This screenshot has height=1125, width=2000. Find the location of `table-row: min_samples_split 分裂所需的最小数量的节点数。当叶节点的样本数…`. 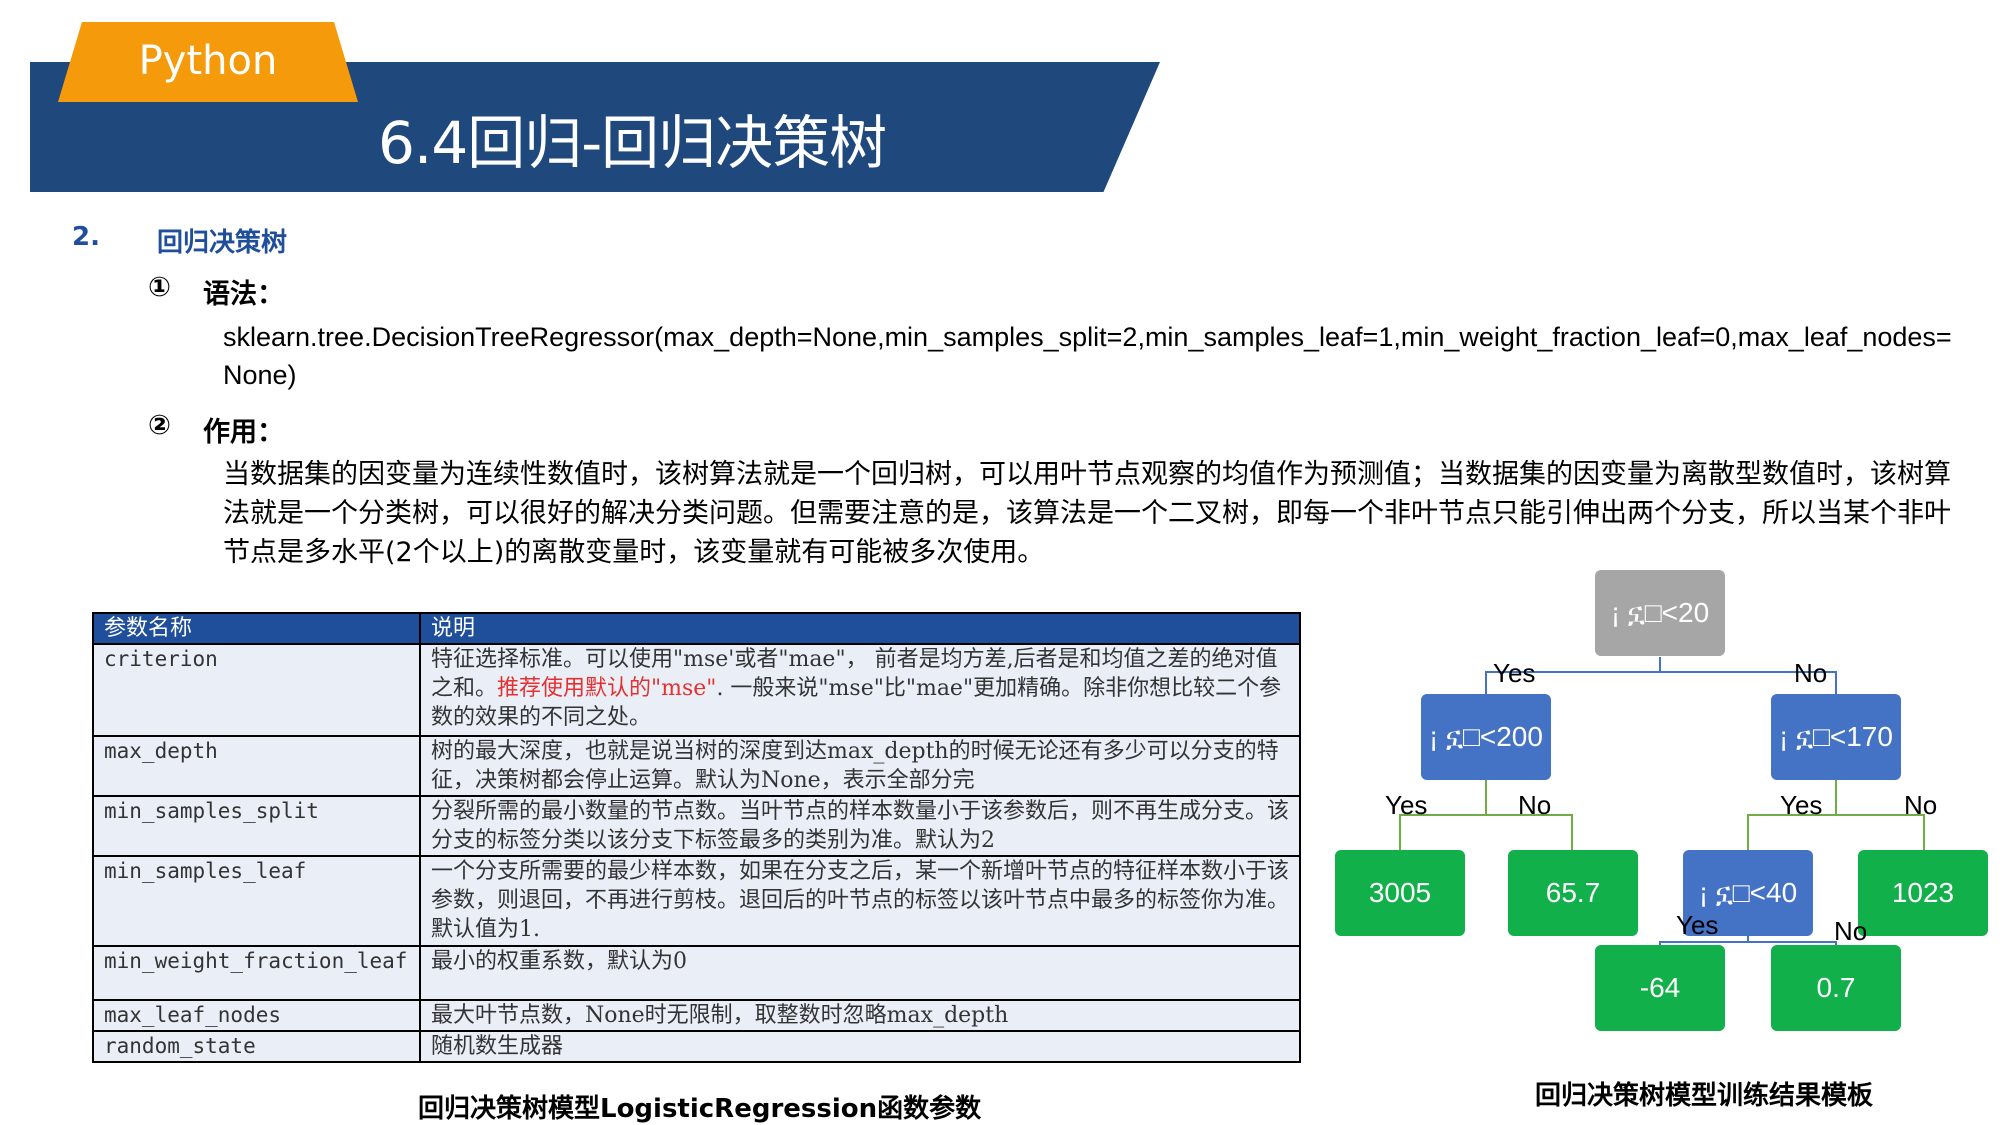

table-row: min_samples_split 分裂所需的最小数量的节点数。当叶节点的样本数… is located at coordinates (696, 826).